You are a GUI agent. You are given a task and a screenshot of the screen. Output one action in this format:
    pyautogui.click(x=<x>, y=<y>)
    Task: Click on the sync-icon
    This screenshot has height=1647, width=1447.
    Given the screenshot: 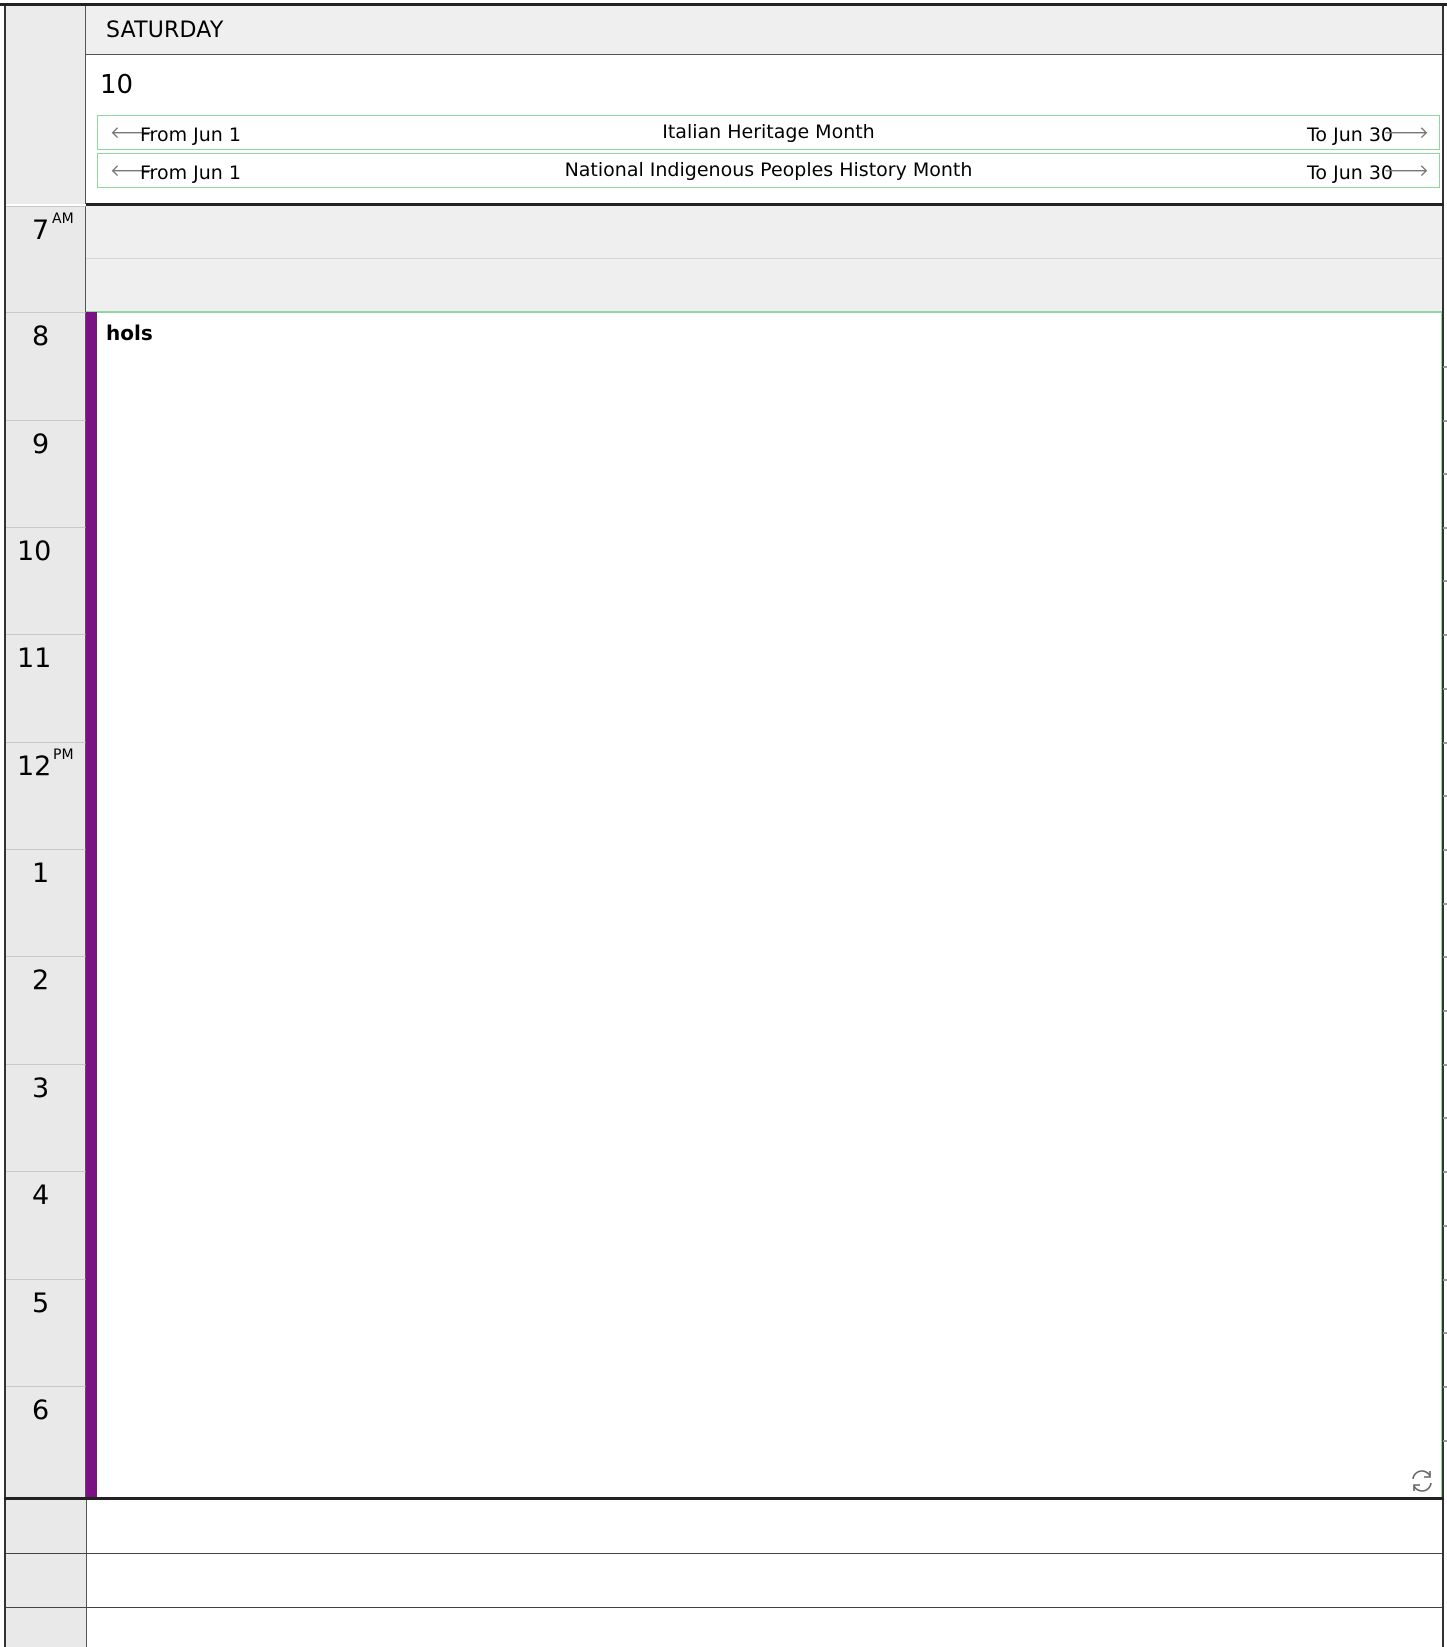 What is the action you would take?
    pyautogui.click(x=1422, y=1481)
    